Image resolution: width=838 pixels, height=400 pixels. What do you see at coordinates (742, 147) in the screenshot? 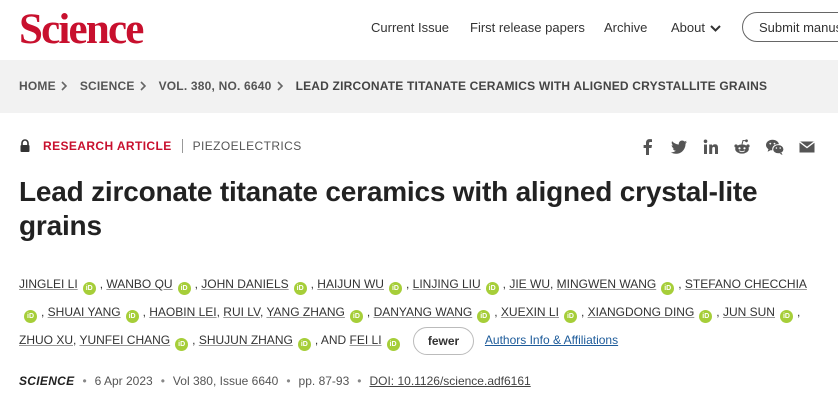
I see `reddit-icon` at bounding box center [742, 147].